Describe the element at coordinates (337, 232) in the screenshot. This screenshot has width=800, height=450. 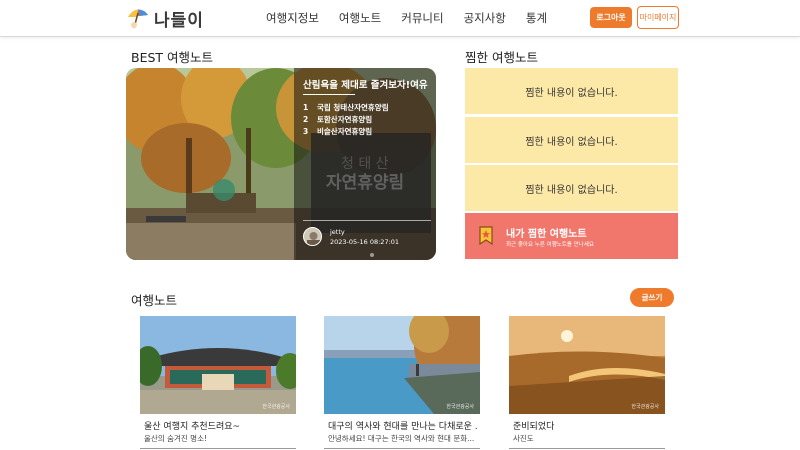
I see `author-name: jetty` at that location.